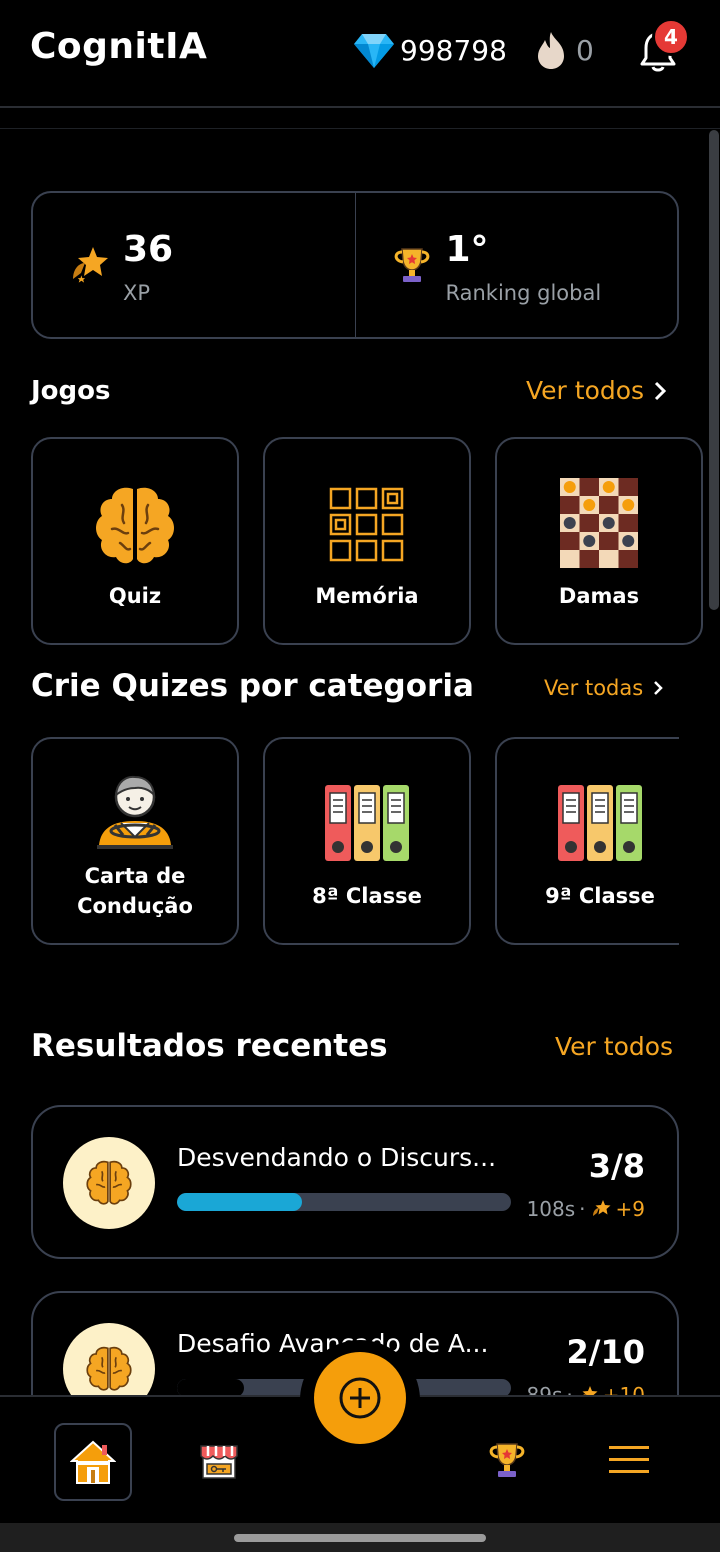  I want to click on xp-value: 36, so click(148, 249).